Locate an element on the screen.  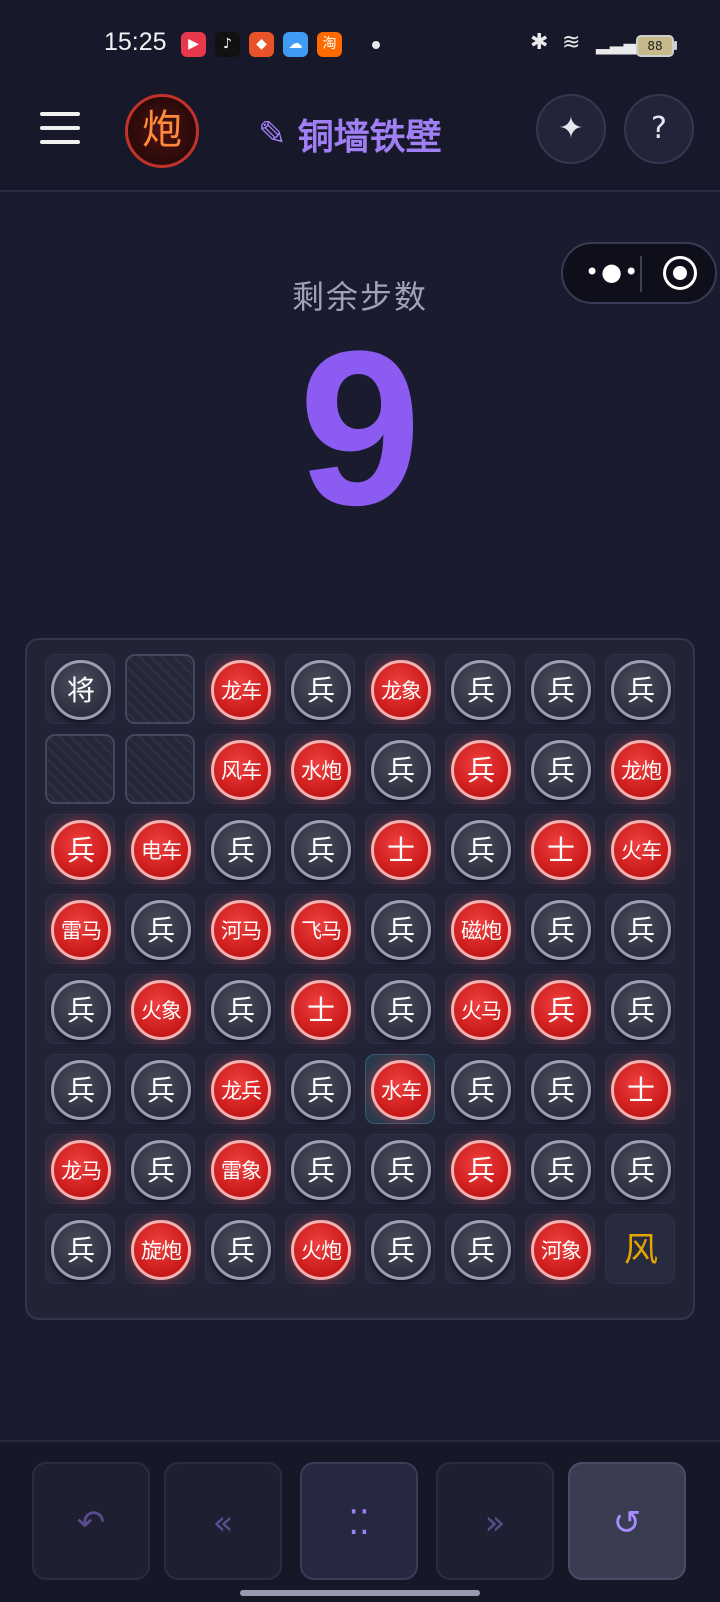
red-piece: 龙炮 is located at coordinates (641, 770).